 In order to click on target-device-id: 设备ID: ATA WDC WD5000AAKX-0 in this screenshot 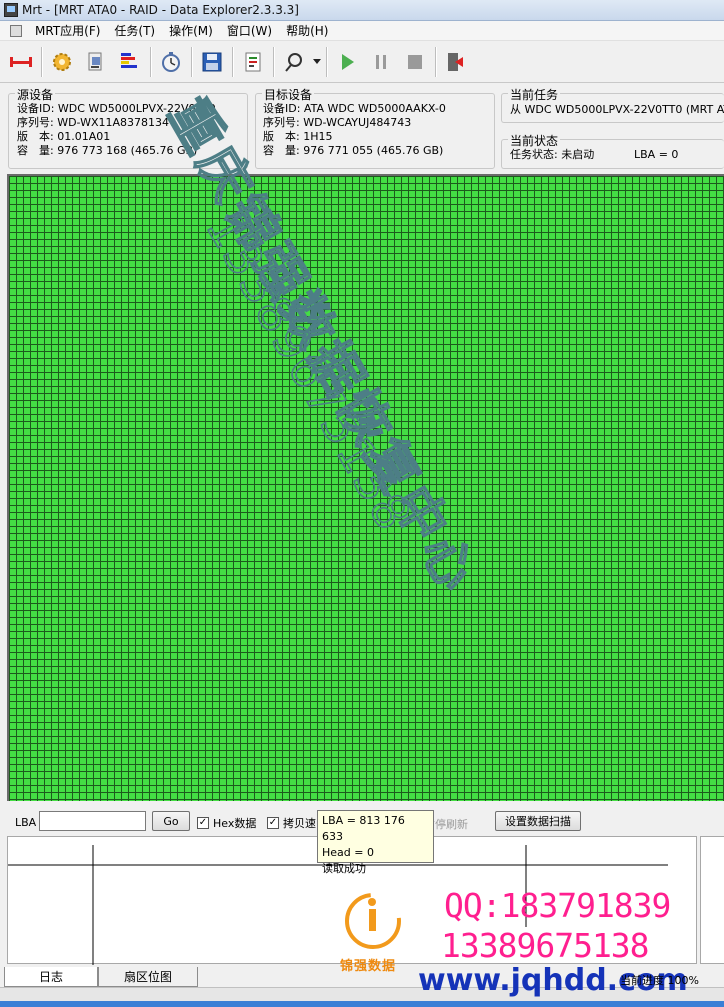, I will do `click(354, 108)`.